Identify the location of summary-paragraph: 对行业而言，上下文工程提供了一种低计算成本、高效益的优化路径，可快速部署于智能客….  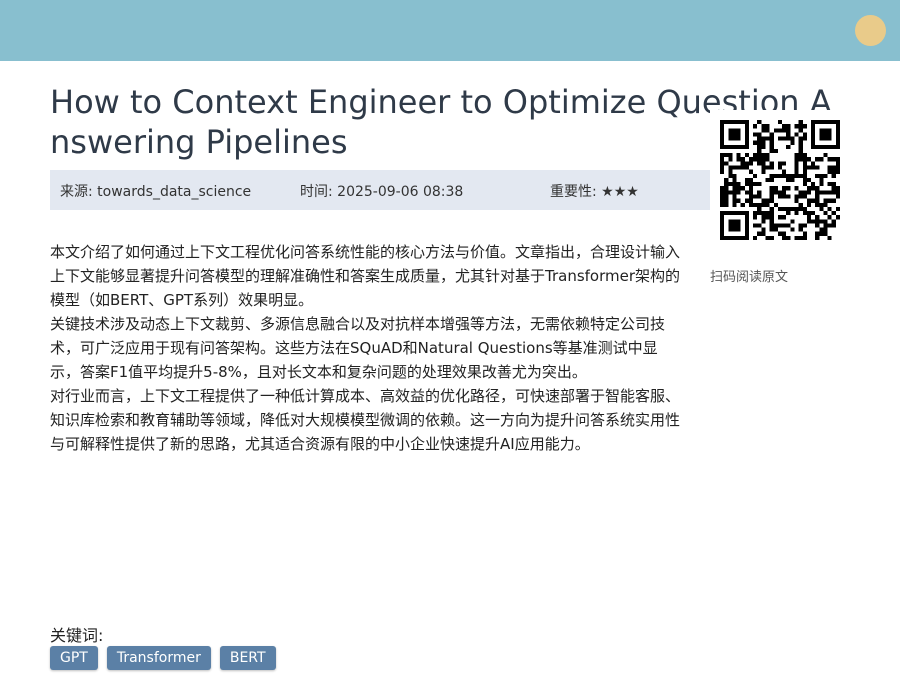
(365, 420).